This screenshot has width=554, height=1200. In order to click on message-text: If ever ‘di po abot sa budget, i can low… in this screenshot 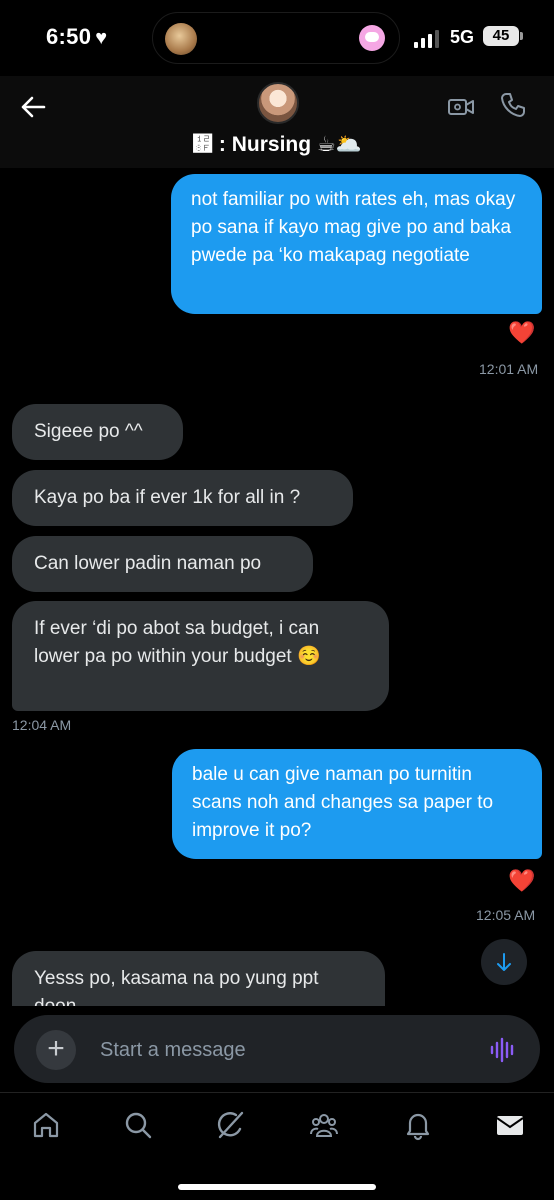, I will do `click(177, 642)`.